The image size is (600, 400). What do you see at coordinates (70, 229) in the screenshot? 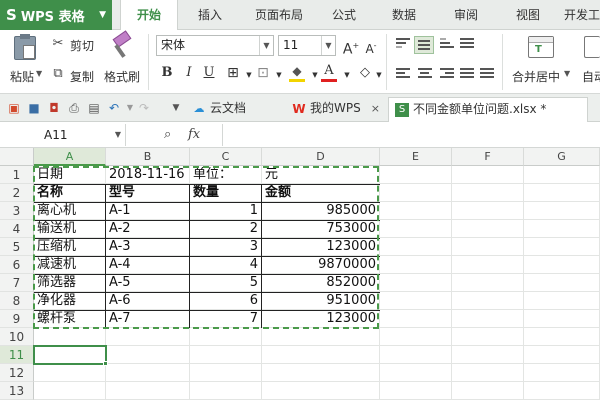
I see `table-row-name: 输送机` at bounding box center [70, 229].